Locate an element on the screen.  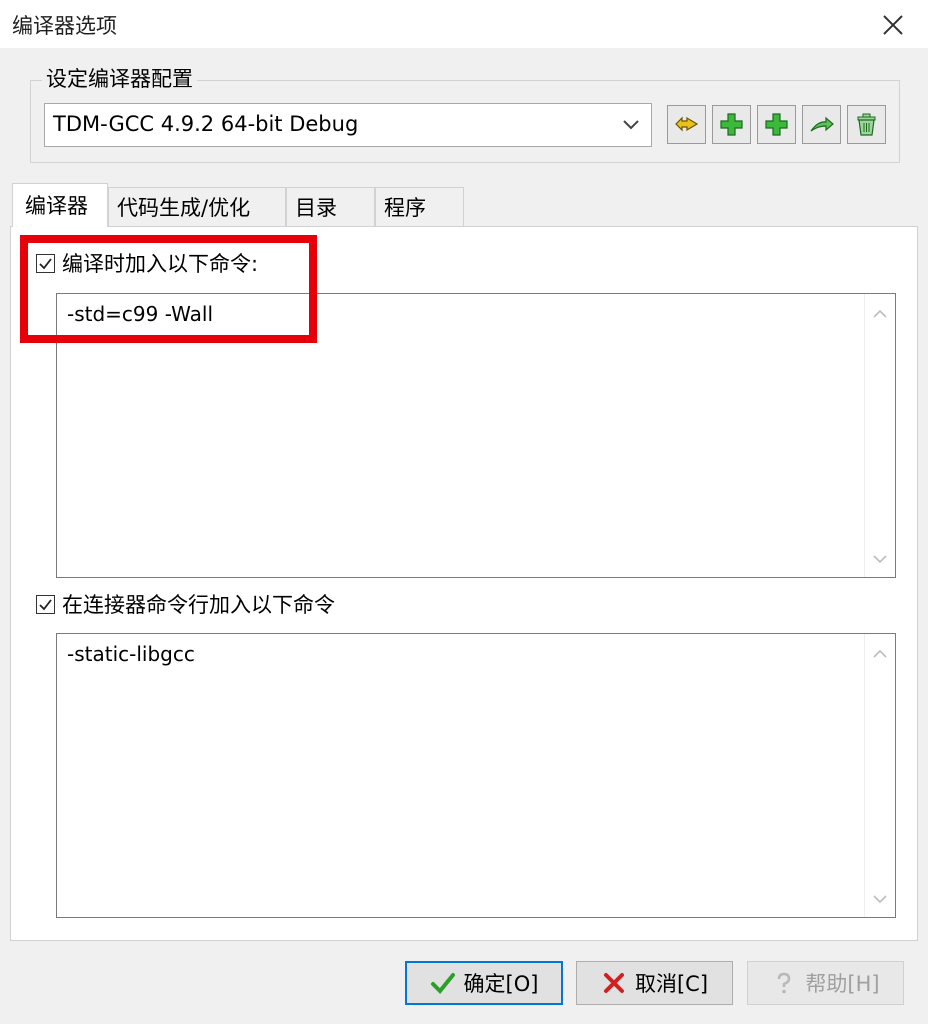
cancel-button: 取消[C] is located at coordinates (654, 983).